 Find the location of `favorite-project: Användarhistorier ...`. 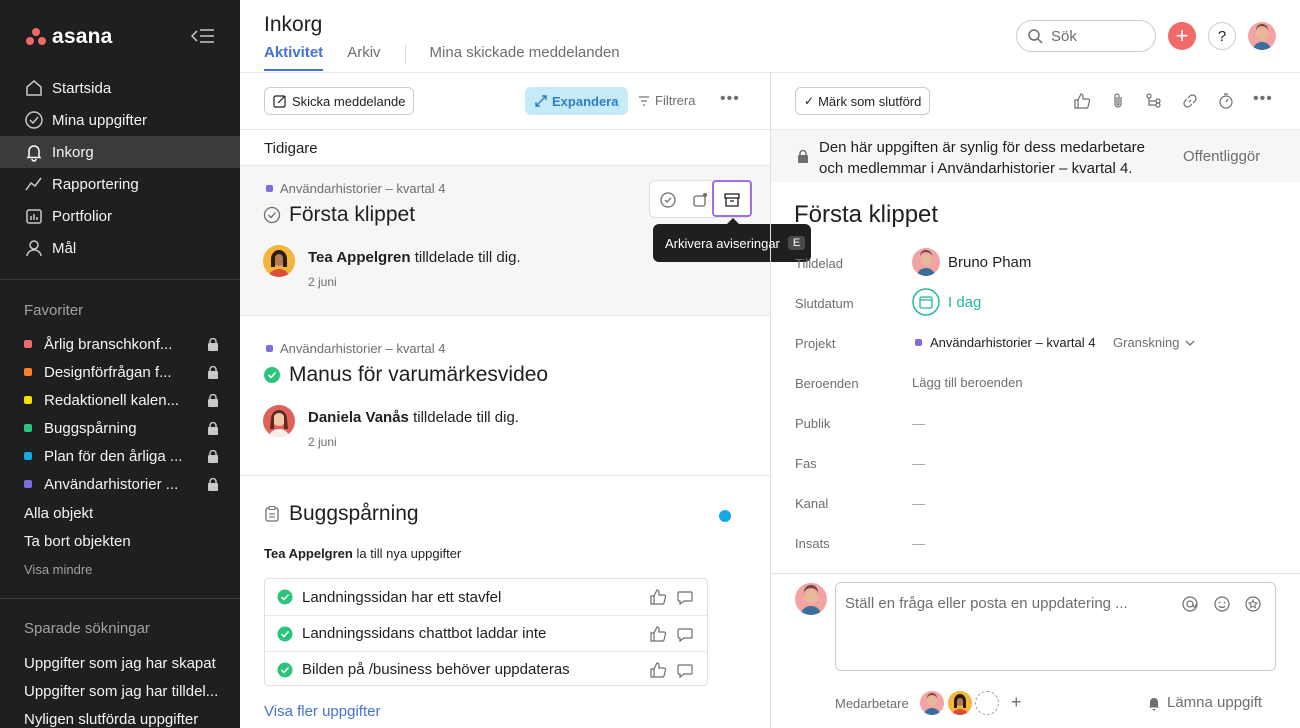

favorite-project: Användarhistorier ... is located at coordinates (121, 484).